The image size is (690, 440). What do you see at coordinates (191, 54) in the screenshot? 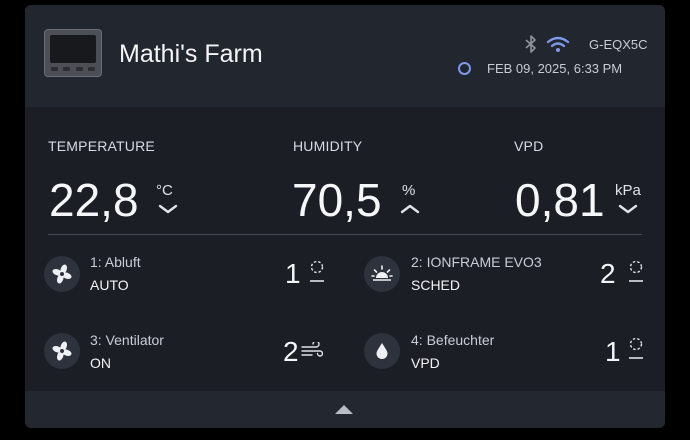
I see `page-title: Mathi's Farm` at bounding box center [191, 54].